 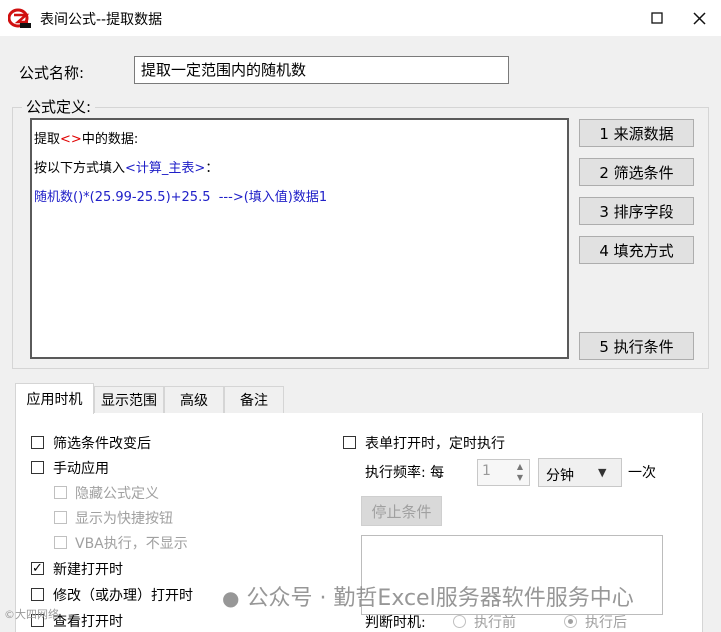 What do you see at coordinates (54, 398) in the screenshot?
I see `tab-apply-timing: 应用时机` at bounding box center [54, 398].